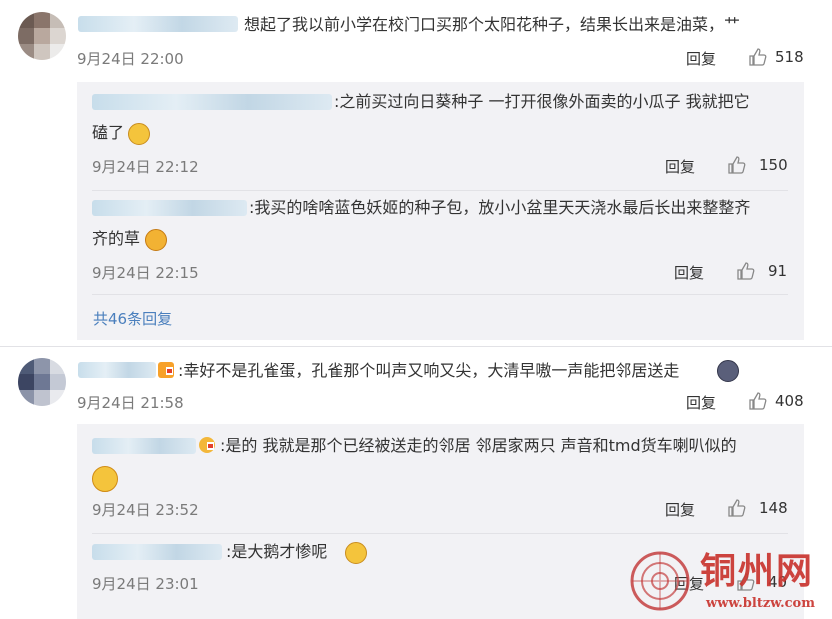 The height and width of the screenshot is (619, 832). Describe the element at coordinates (108, 132) in the screenshot. I see `reply-text-line2: 磕了` at that location.